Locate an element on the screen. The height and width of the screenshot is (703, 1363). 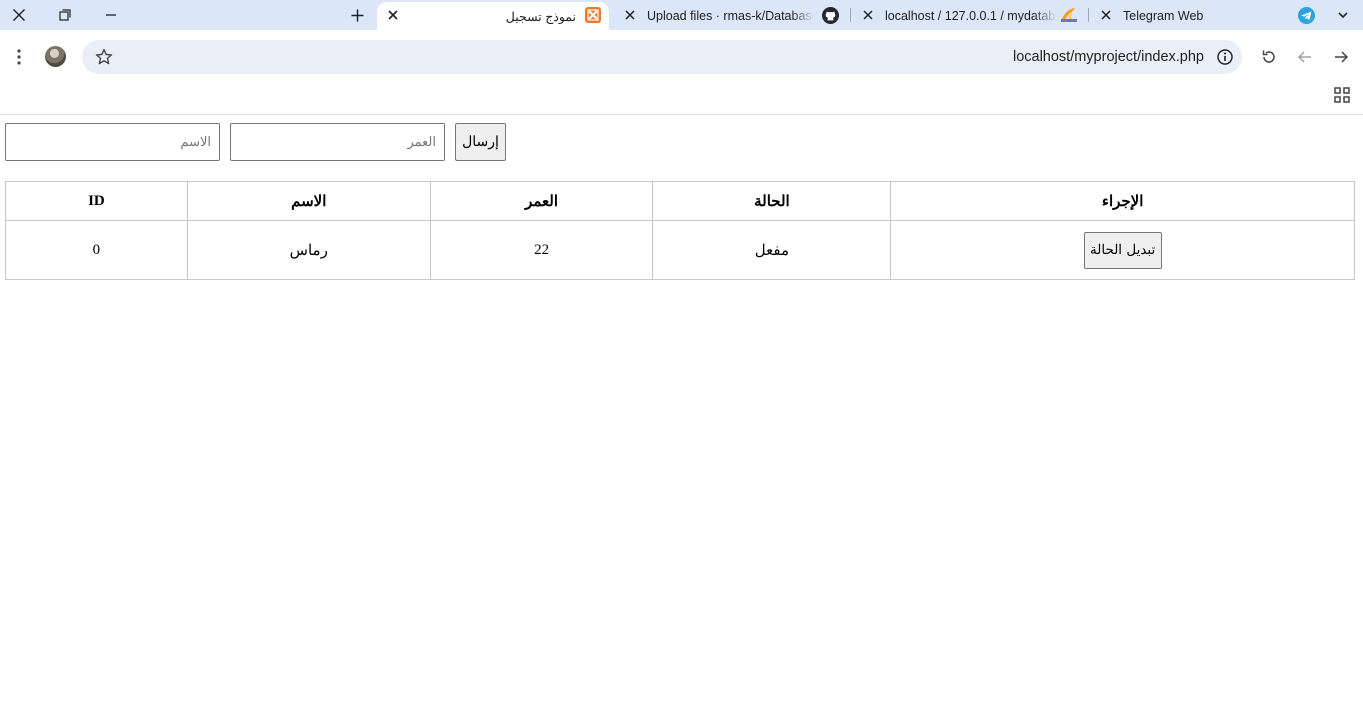
tab-telegram: Telegram Web is located at coordinates (1208, 16).